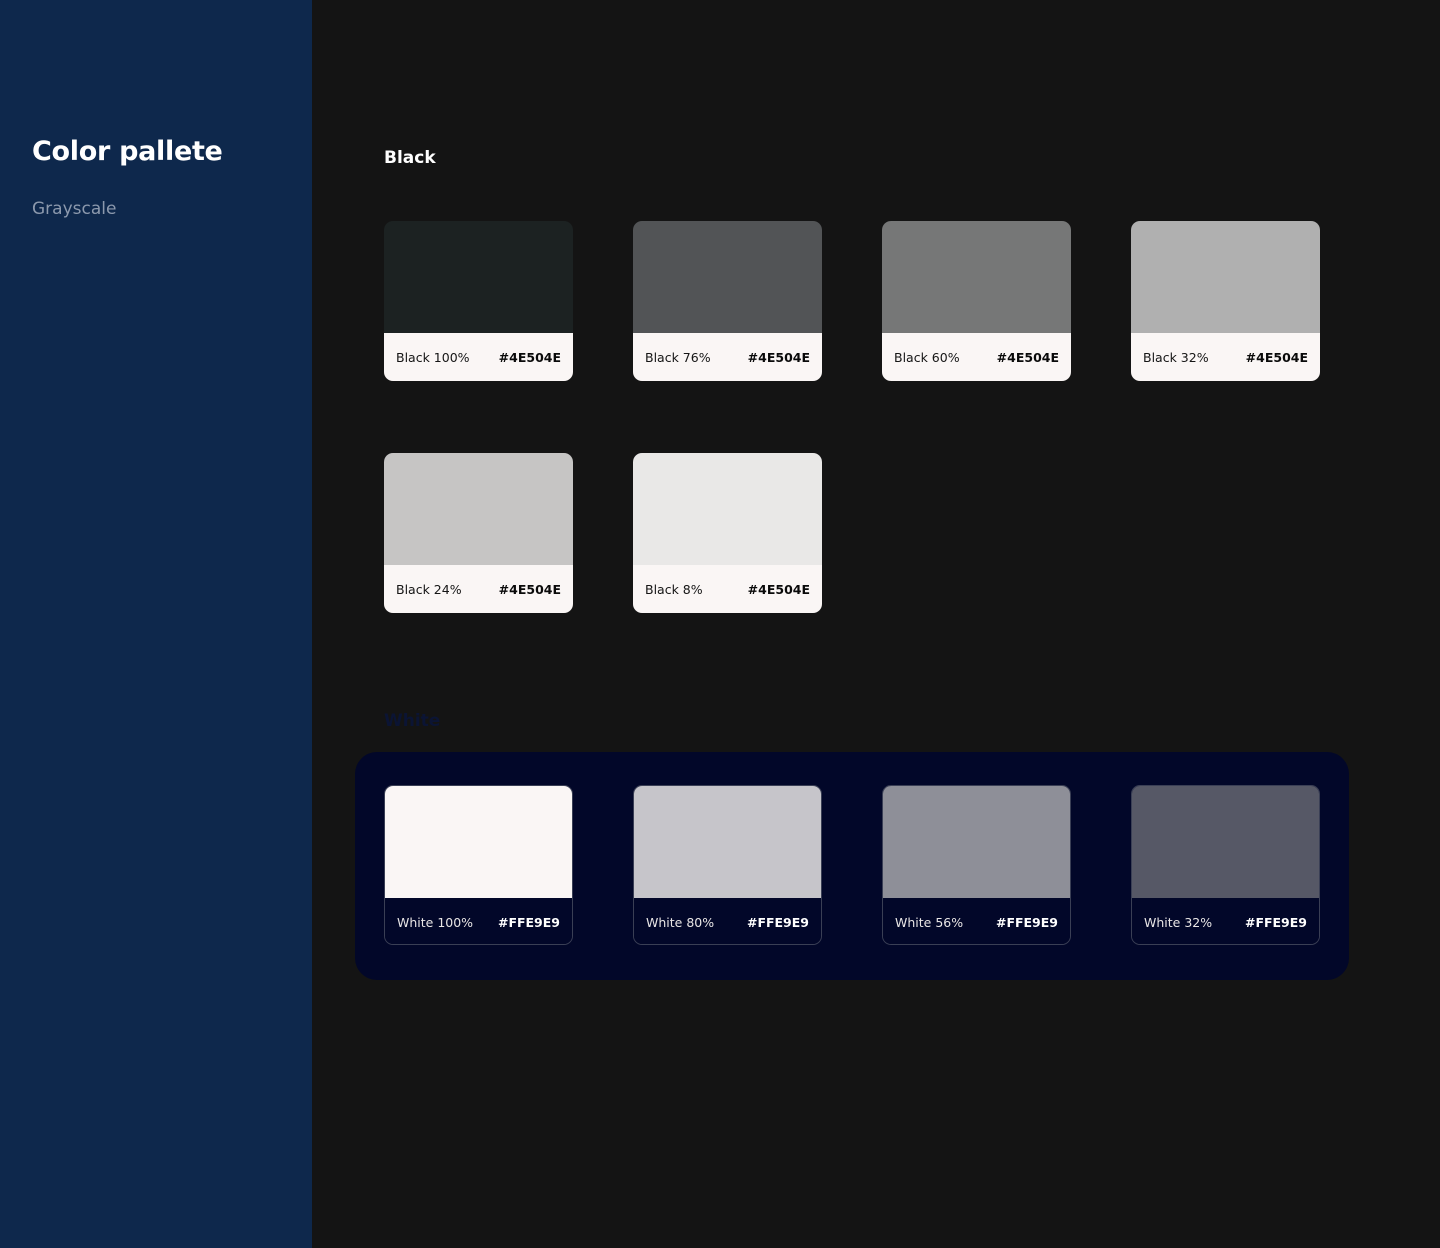 The image size is (1440, 1248). What do you see at coordinates (429, 589) in the screenshot?
I see `swatch-label: Black 24%` at bounding box center [429, 589].